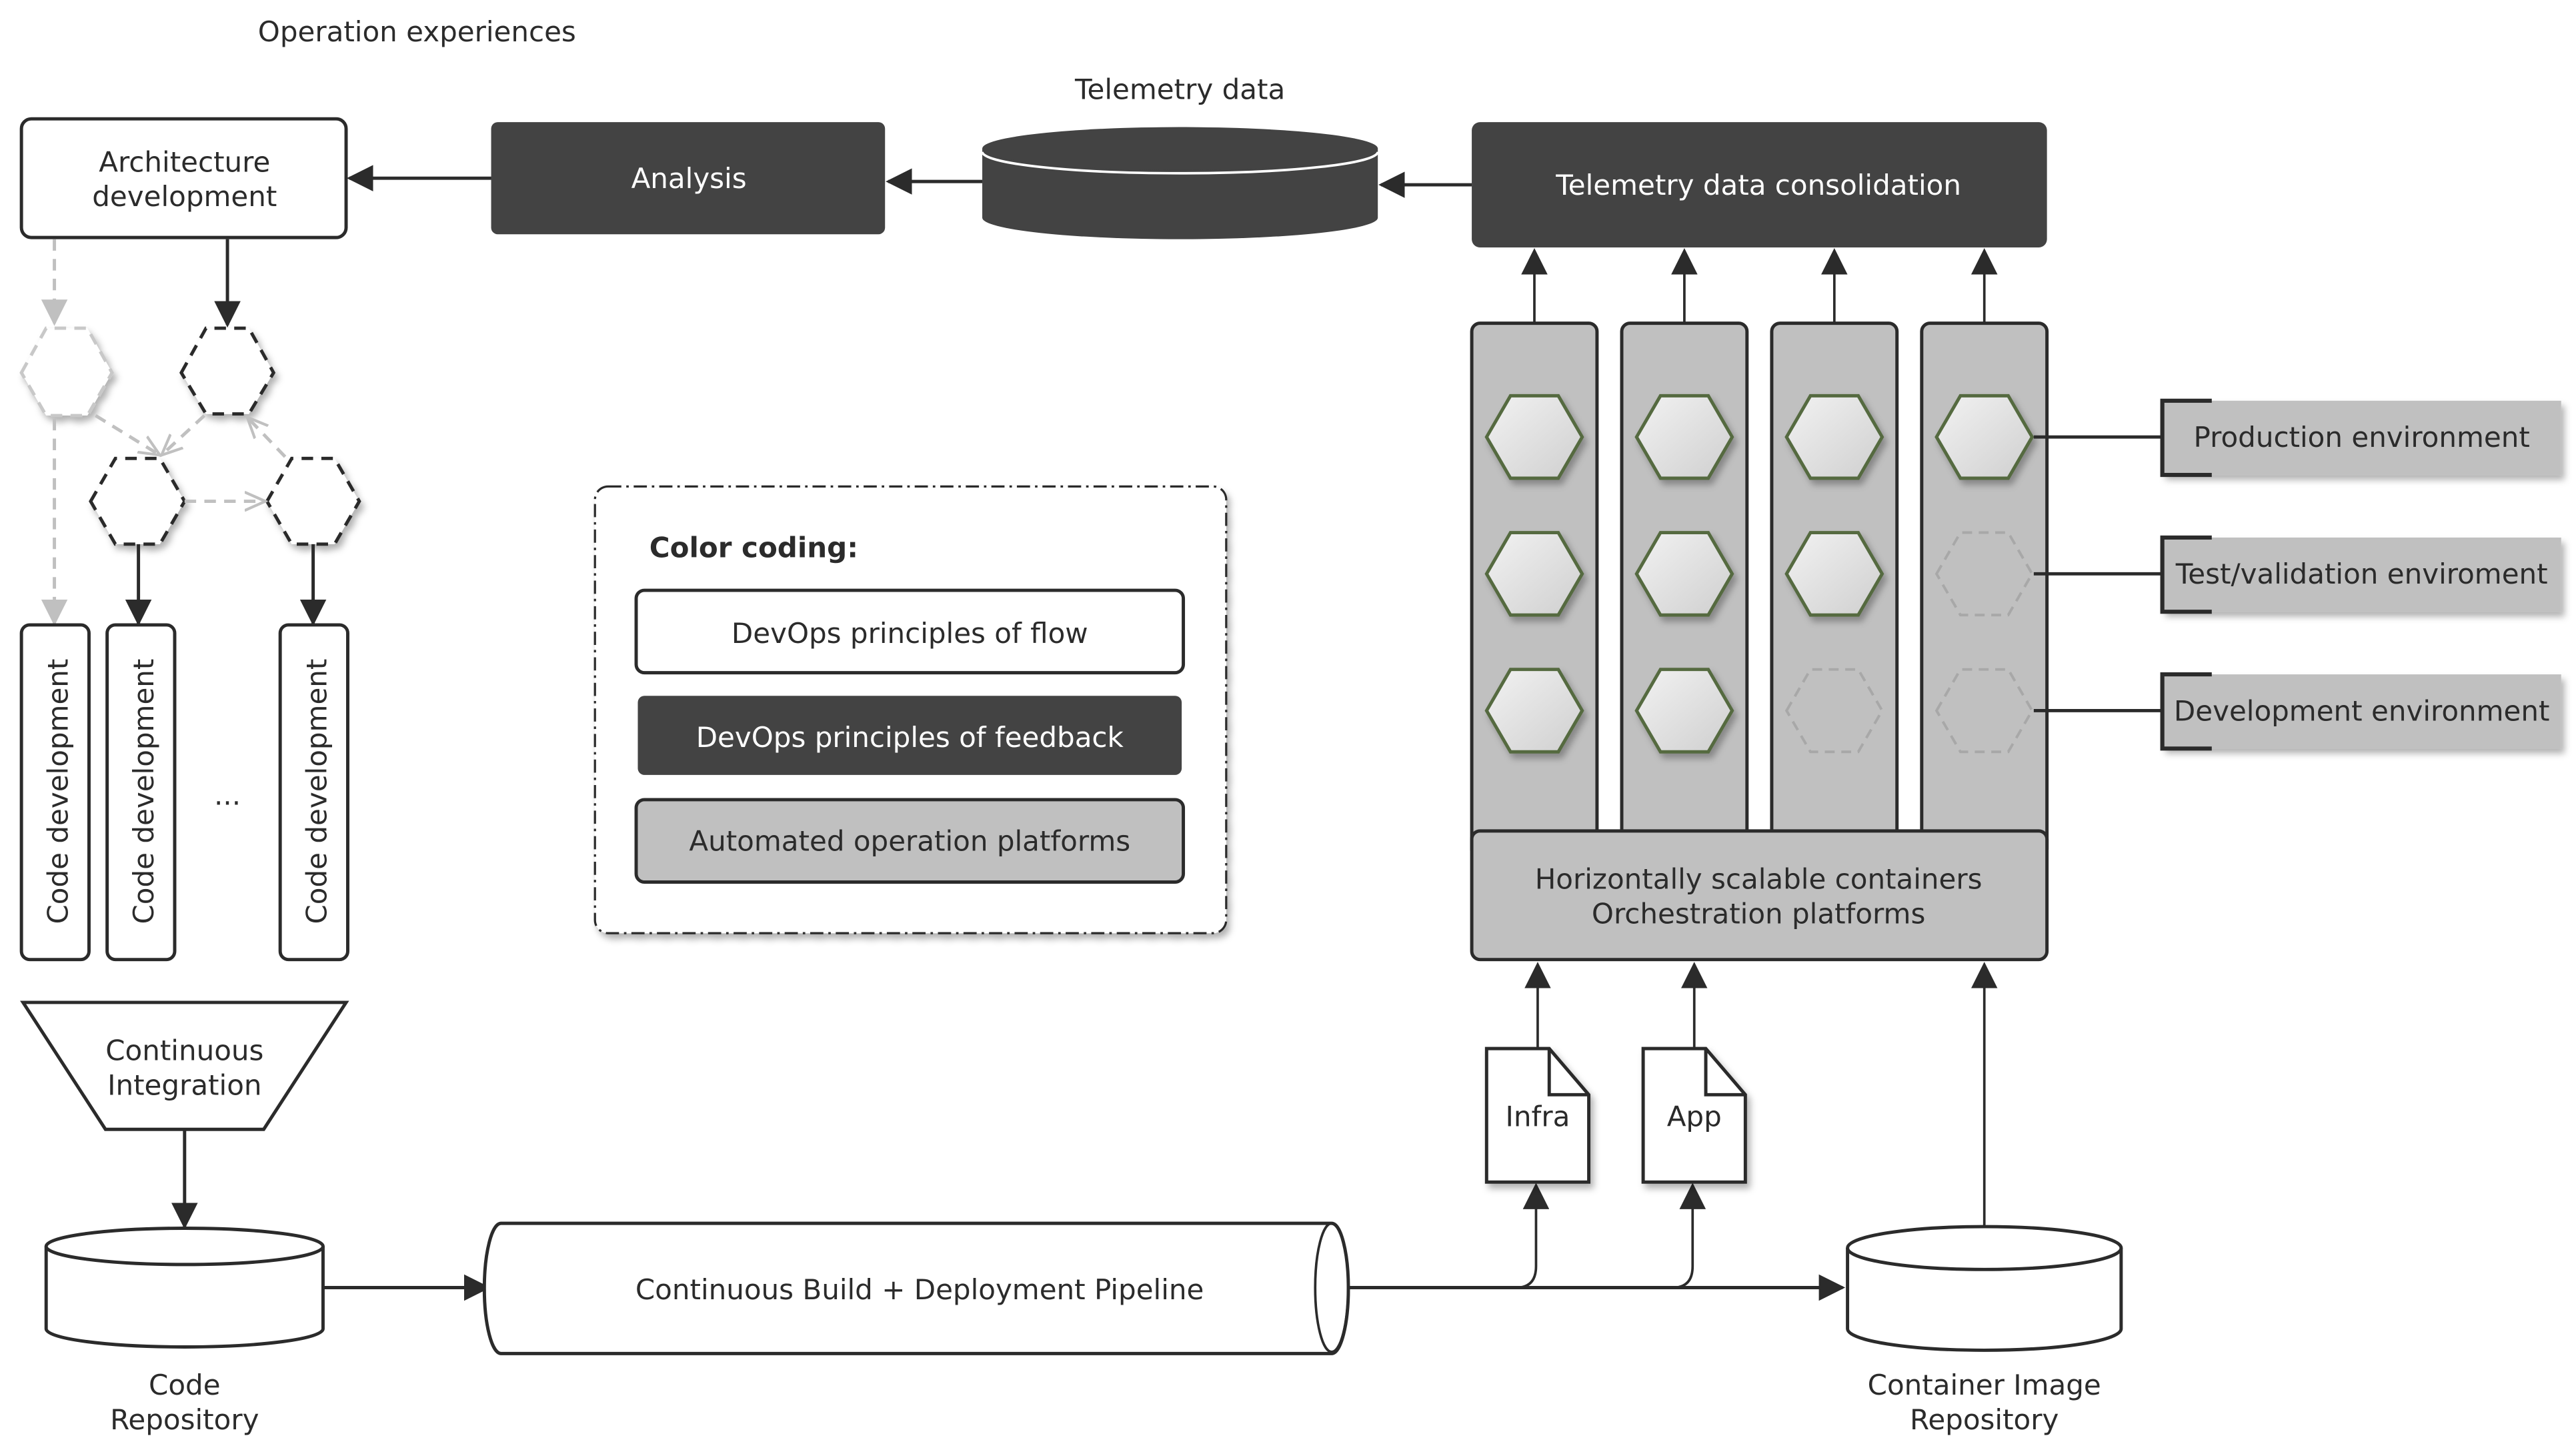 The width and height of the screenshot is (2576, 1446). Describe the element at coordinates (227, 371) in the screenshot. I see `hex-service-top` at that location.